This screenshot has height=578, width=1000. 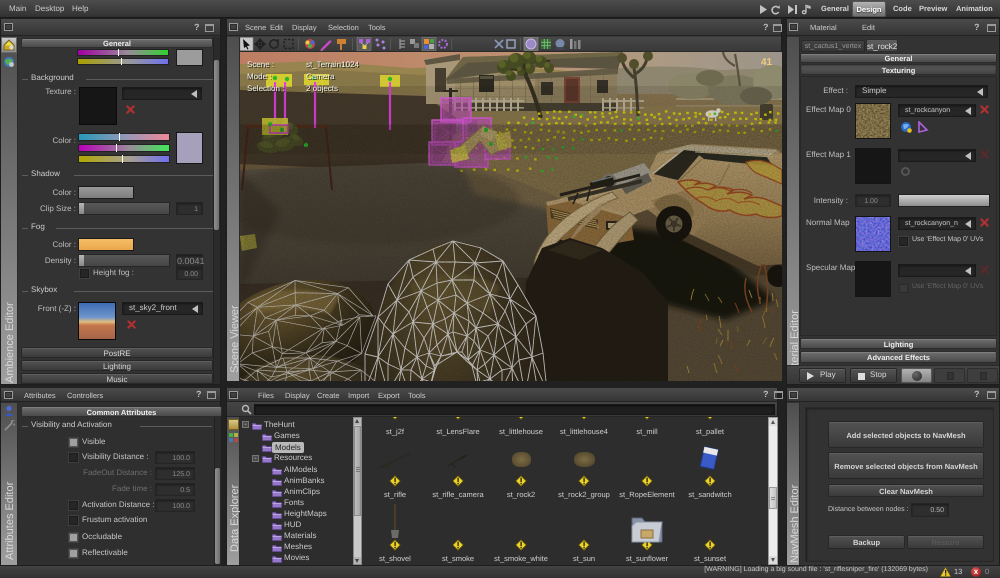 I want to click on svg-text: 2 objects, so click(x=322, y=88).